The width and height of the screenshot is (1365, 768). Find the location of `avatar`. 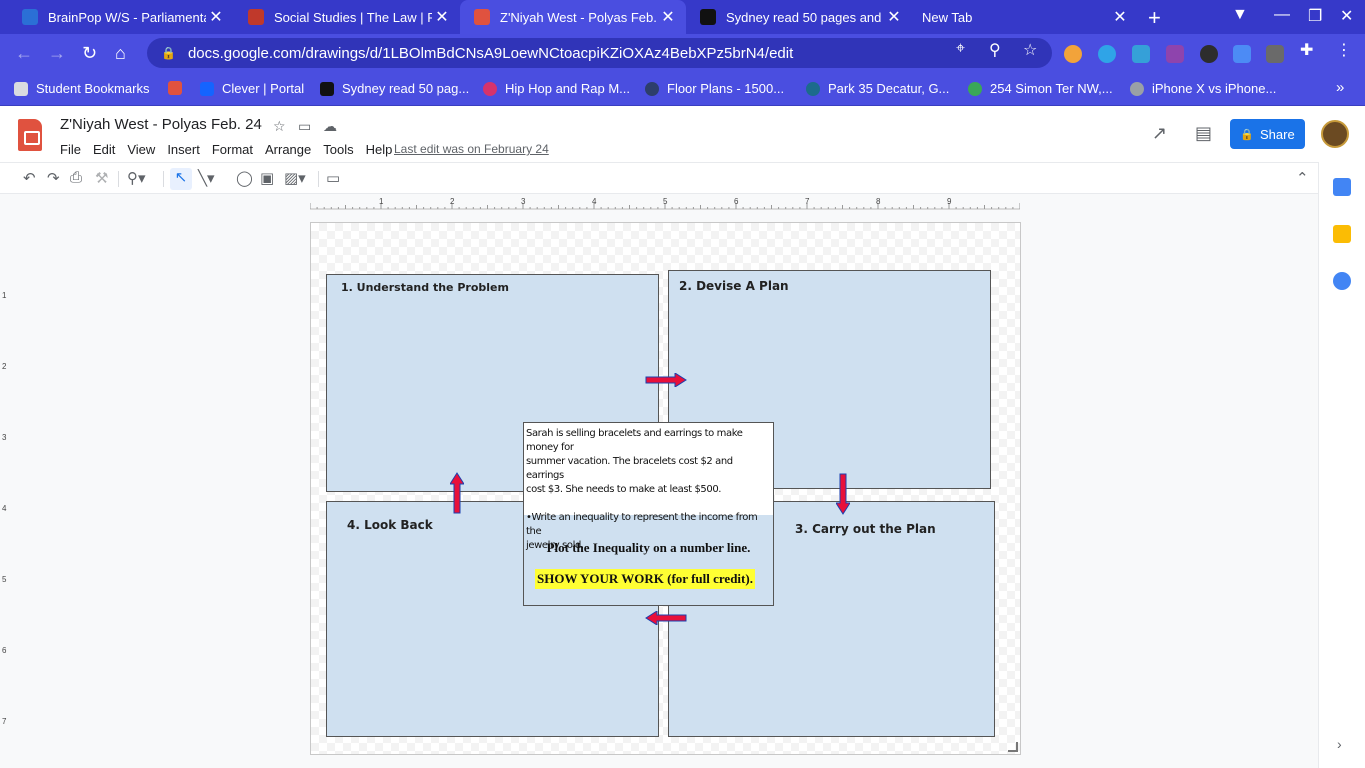

avatar is located at coordinates (1335, 134).